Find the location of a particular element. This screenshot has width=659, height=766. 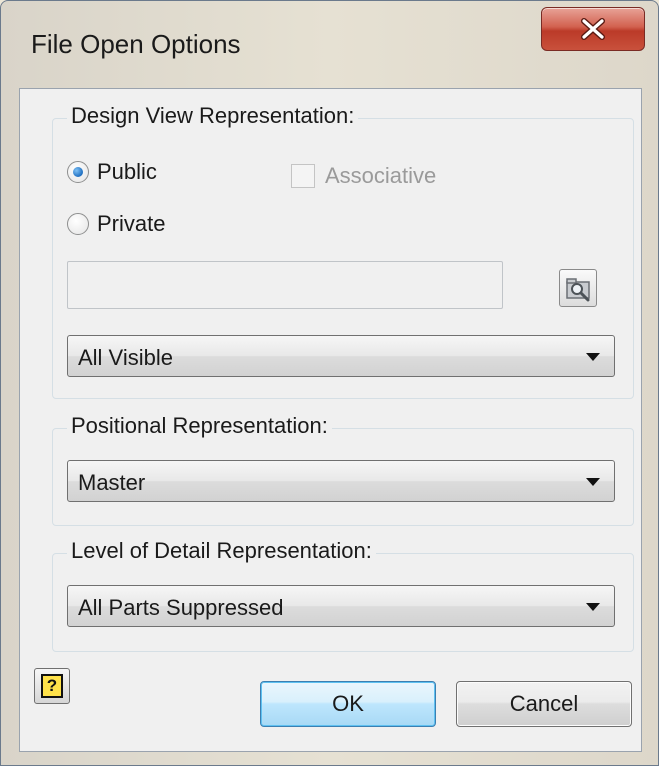

help-icon: ? is located at coordinates (52, 686).